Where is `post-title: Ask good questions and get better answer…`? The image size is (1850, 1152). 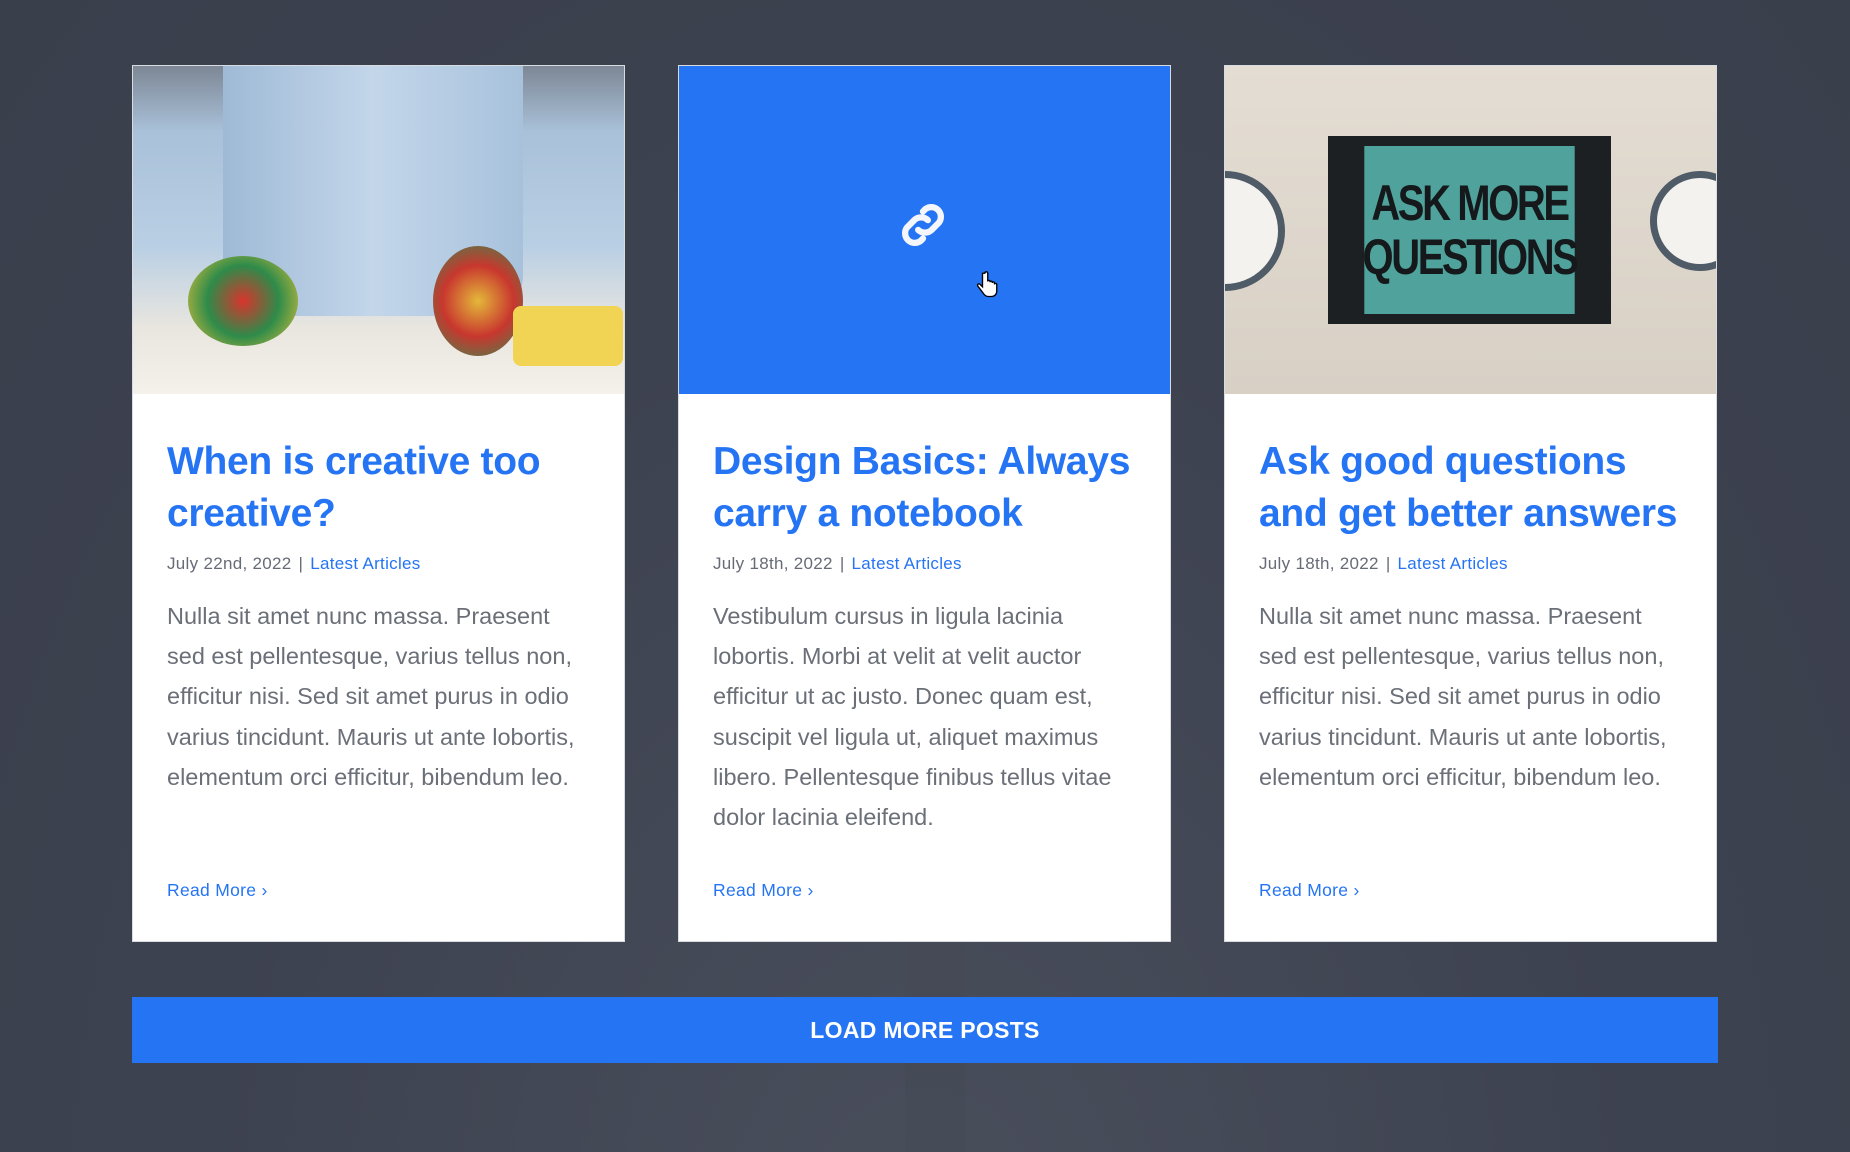 post-title: Ask good questions and get better answer… is located at coordinates (1472, 488).